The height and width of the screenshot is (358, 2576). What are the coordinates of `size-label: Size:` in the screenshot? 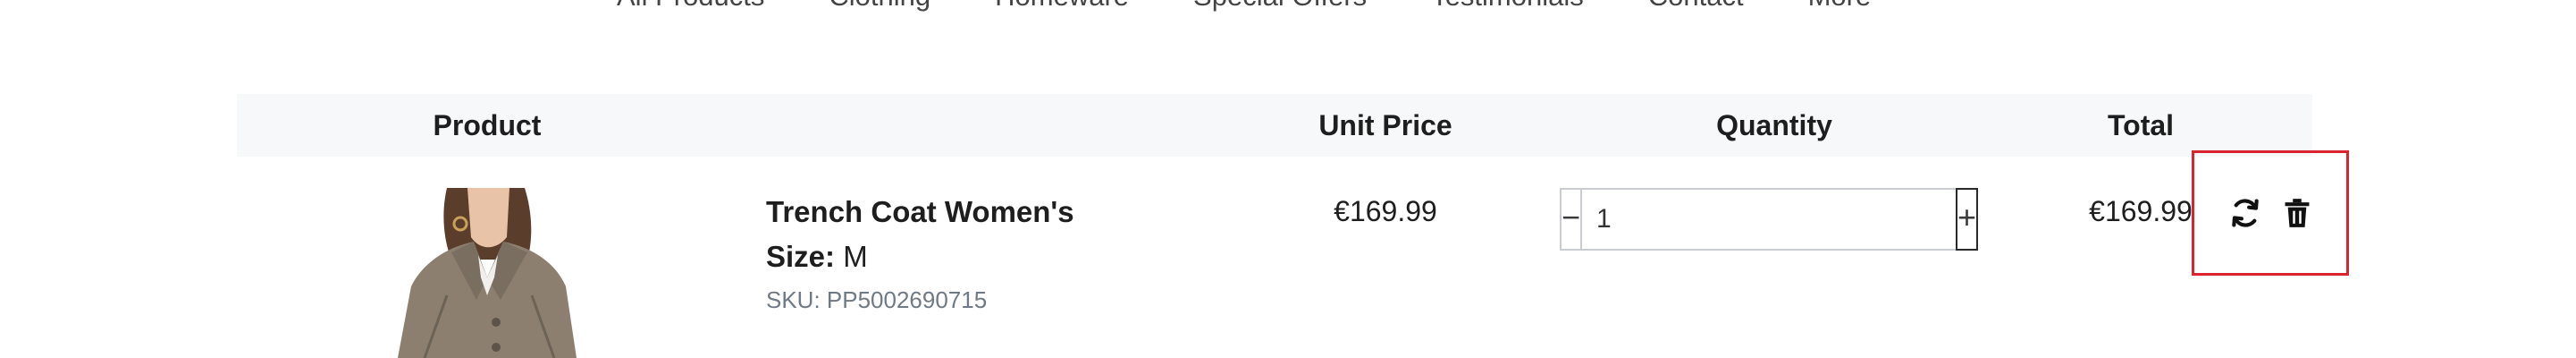 It's located at (801, 256).